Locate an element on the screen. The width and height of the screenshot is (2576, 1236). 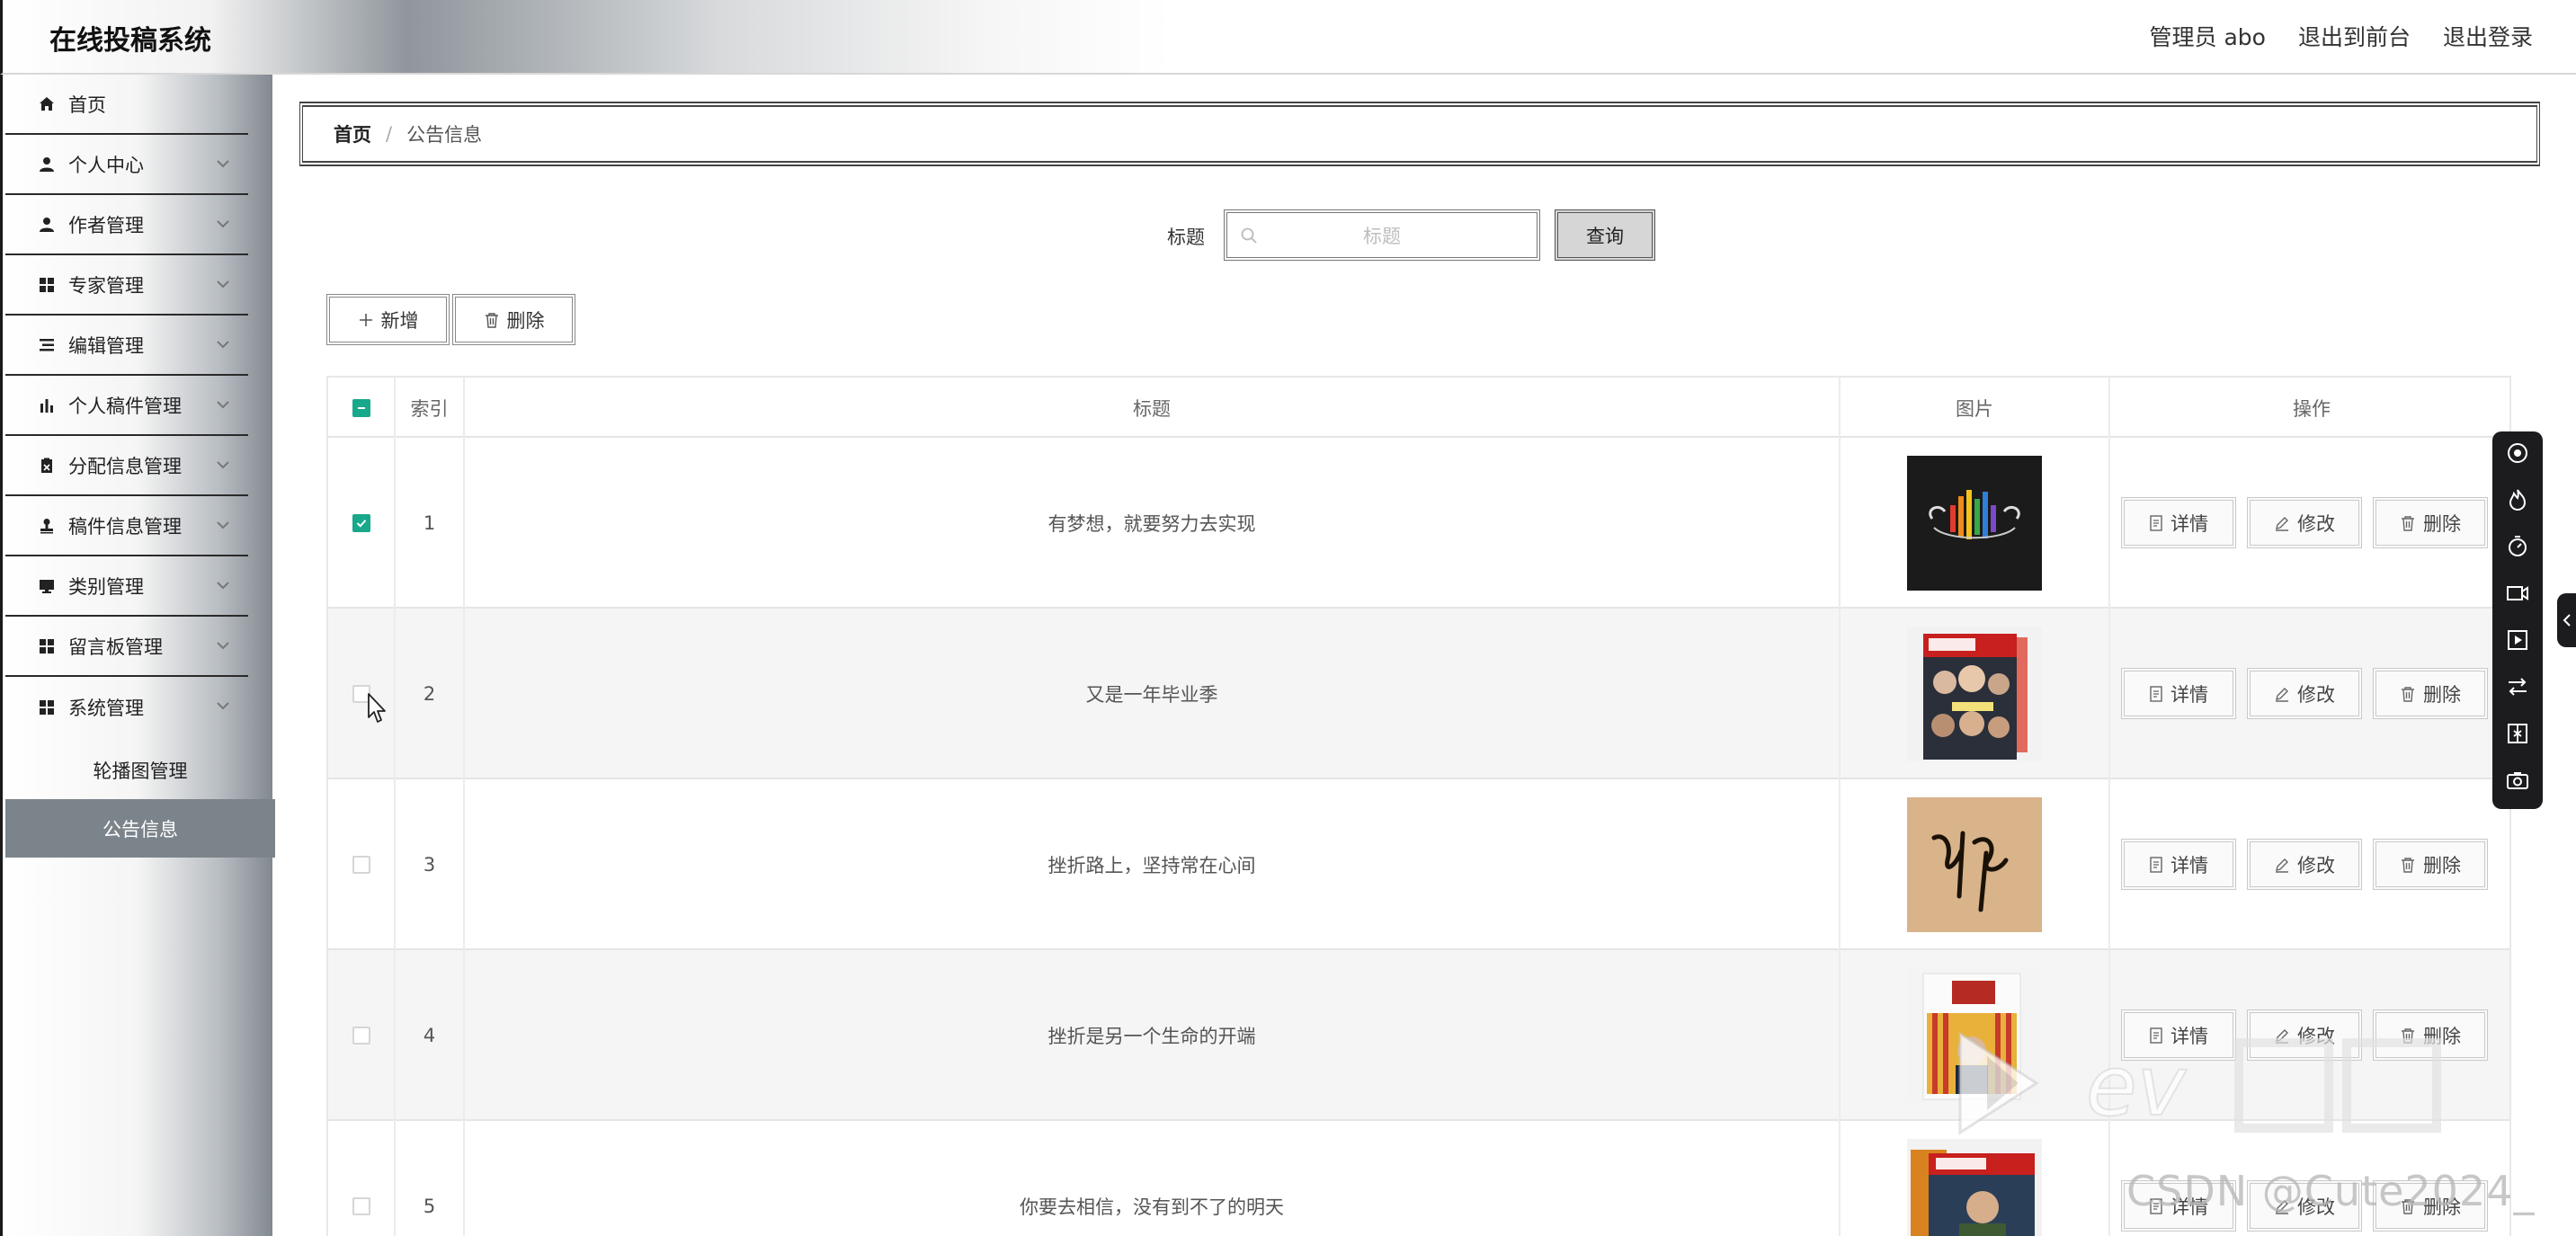
timer-icon is located at coordinates (2517, 546).